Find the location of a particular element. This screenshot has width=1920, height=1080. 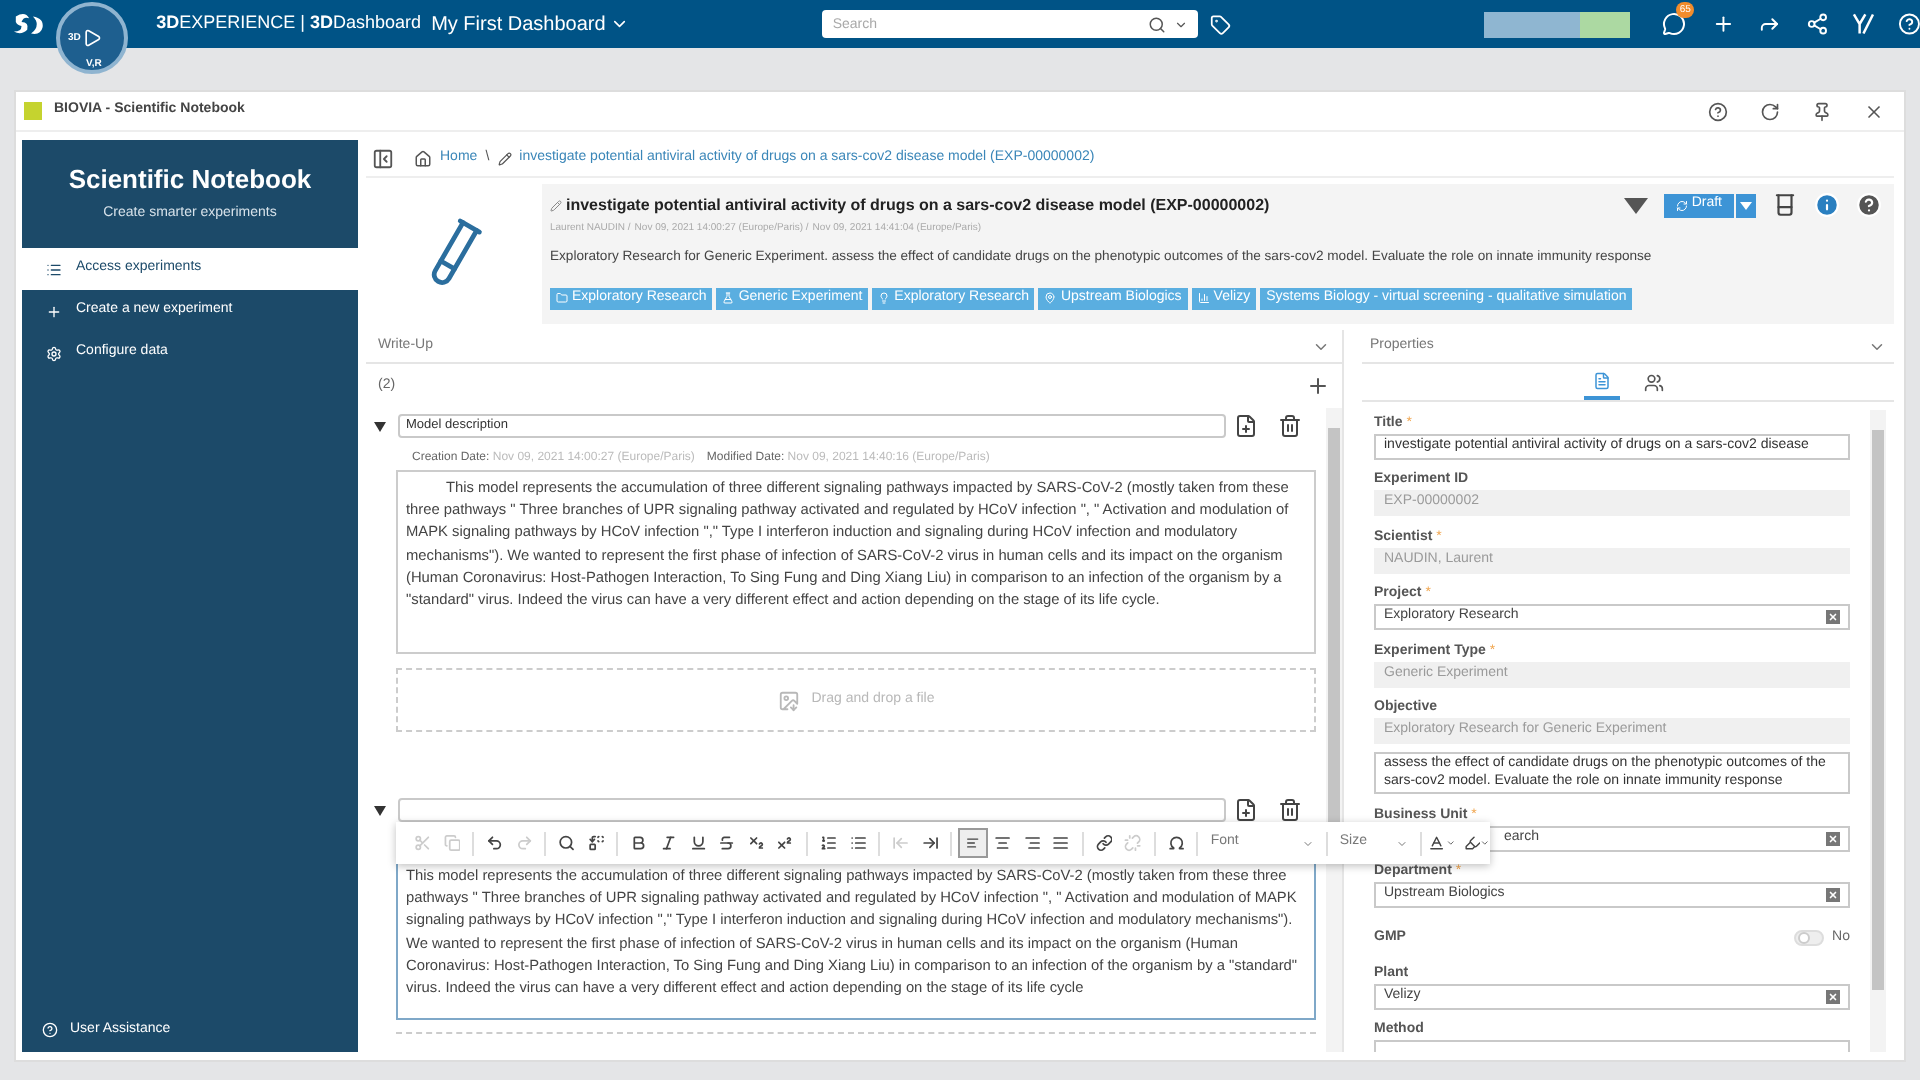

beaker-icon is located at coordinates (1785, 205).